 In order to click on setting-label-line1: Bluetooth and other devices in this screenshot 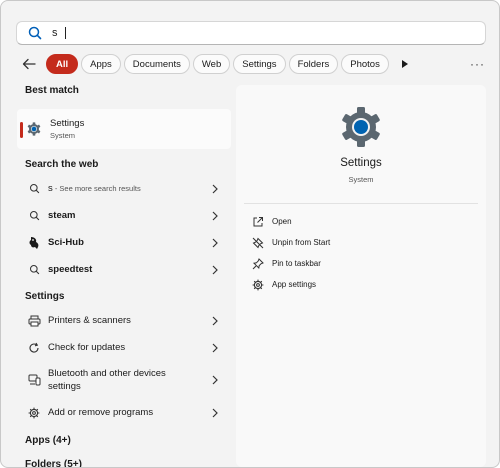, I will do `click(107, 373)`.